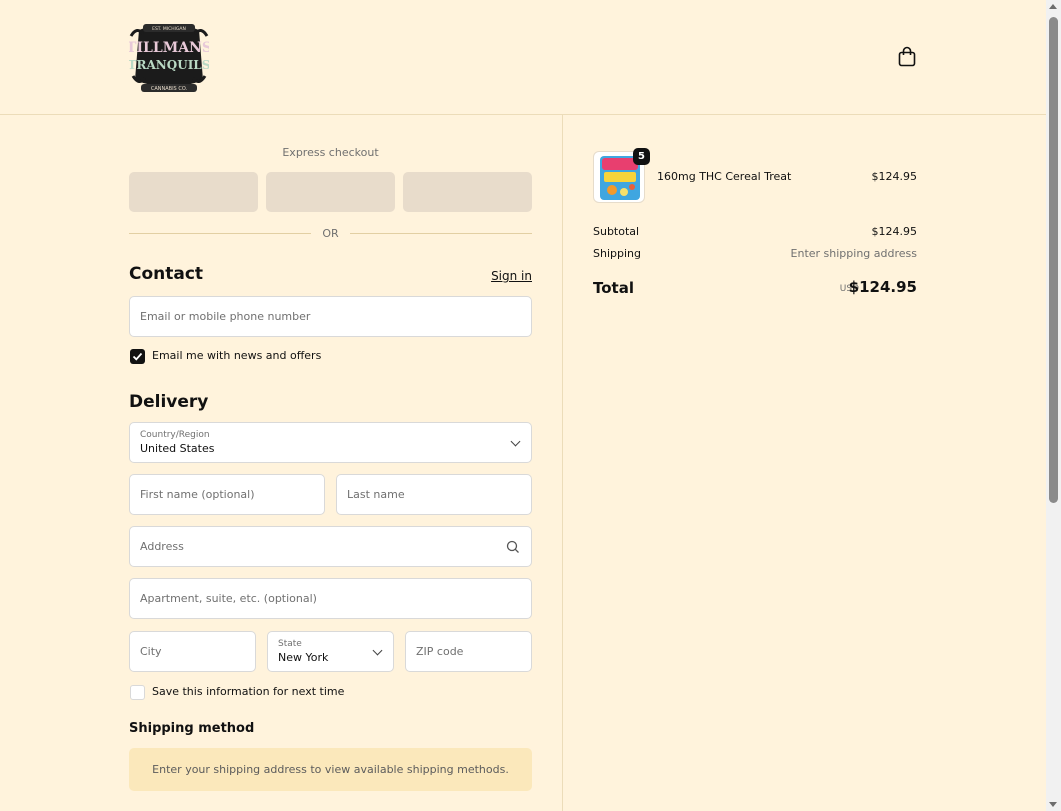  What do you see at coordinates (290, 644) in the screenshot?
I see `state-label: State` at bounding box center [290, 644].